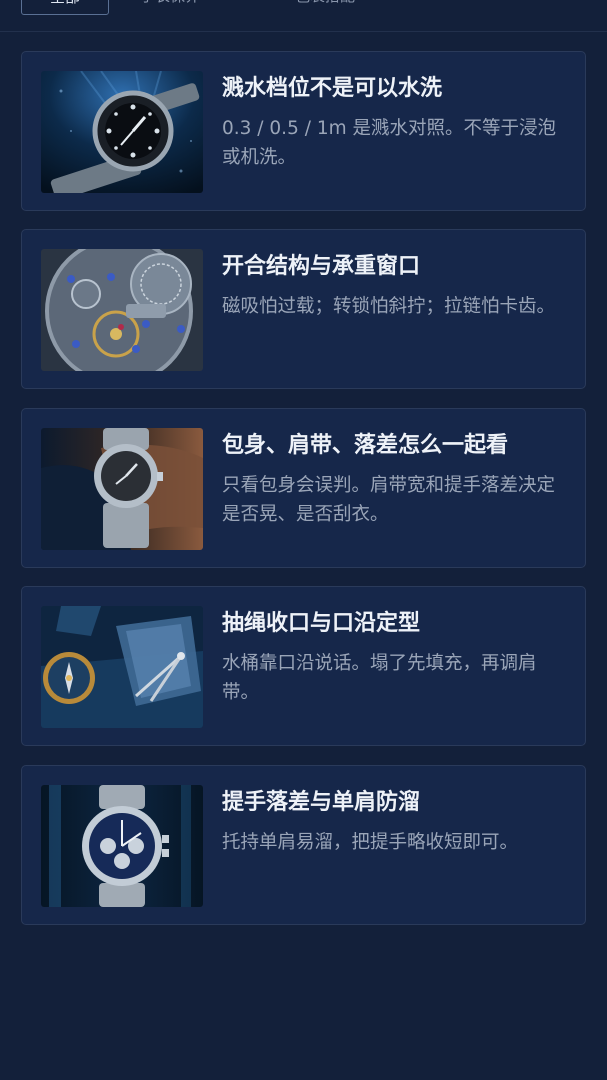  I want to click on article-title: 开合结构与承重窗口, so click(321, 266).